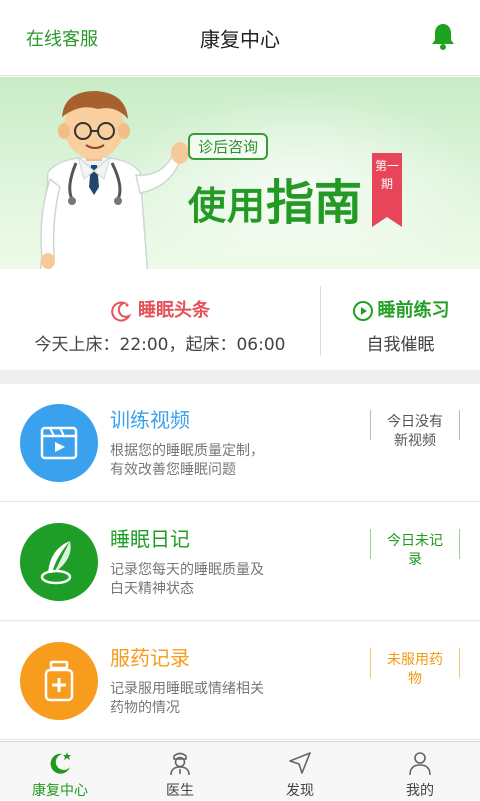 The width and height of the screenshot is (480, 801). Describe the element at coordinates (314, 203) in the screenshot. I see `banner-headline-part2: 指南` at that location.